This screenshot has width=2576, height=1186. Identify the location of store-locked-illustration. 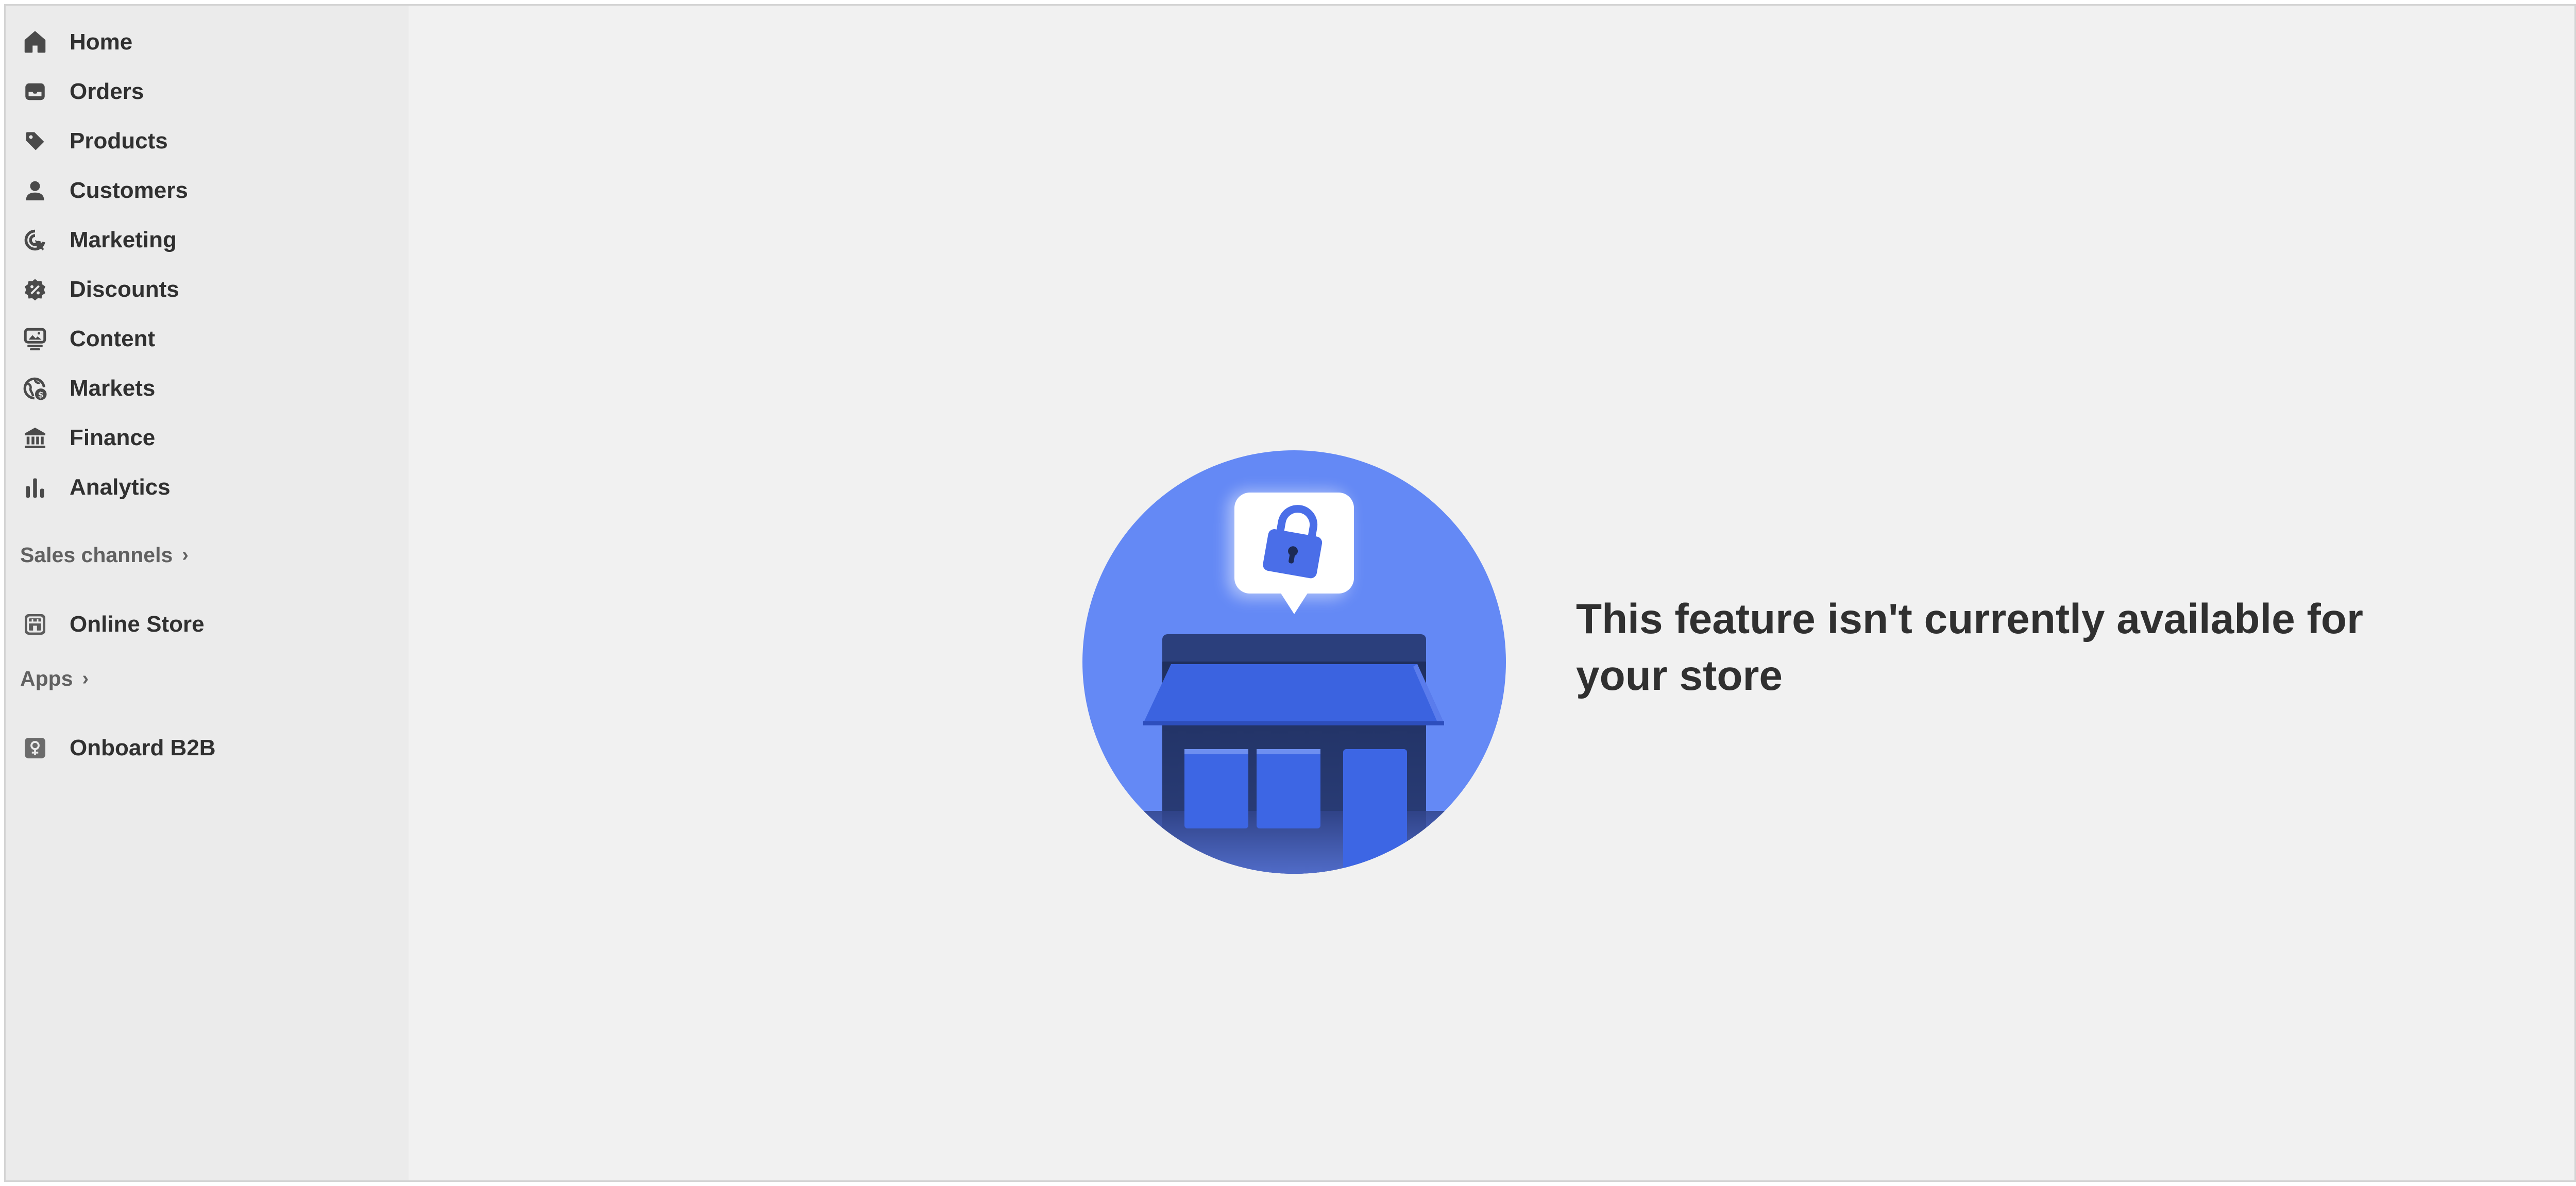
(1294, 662).